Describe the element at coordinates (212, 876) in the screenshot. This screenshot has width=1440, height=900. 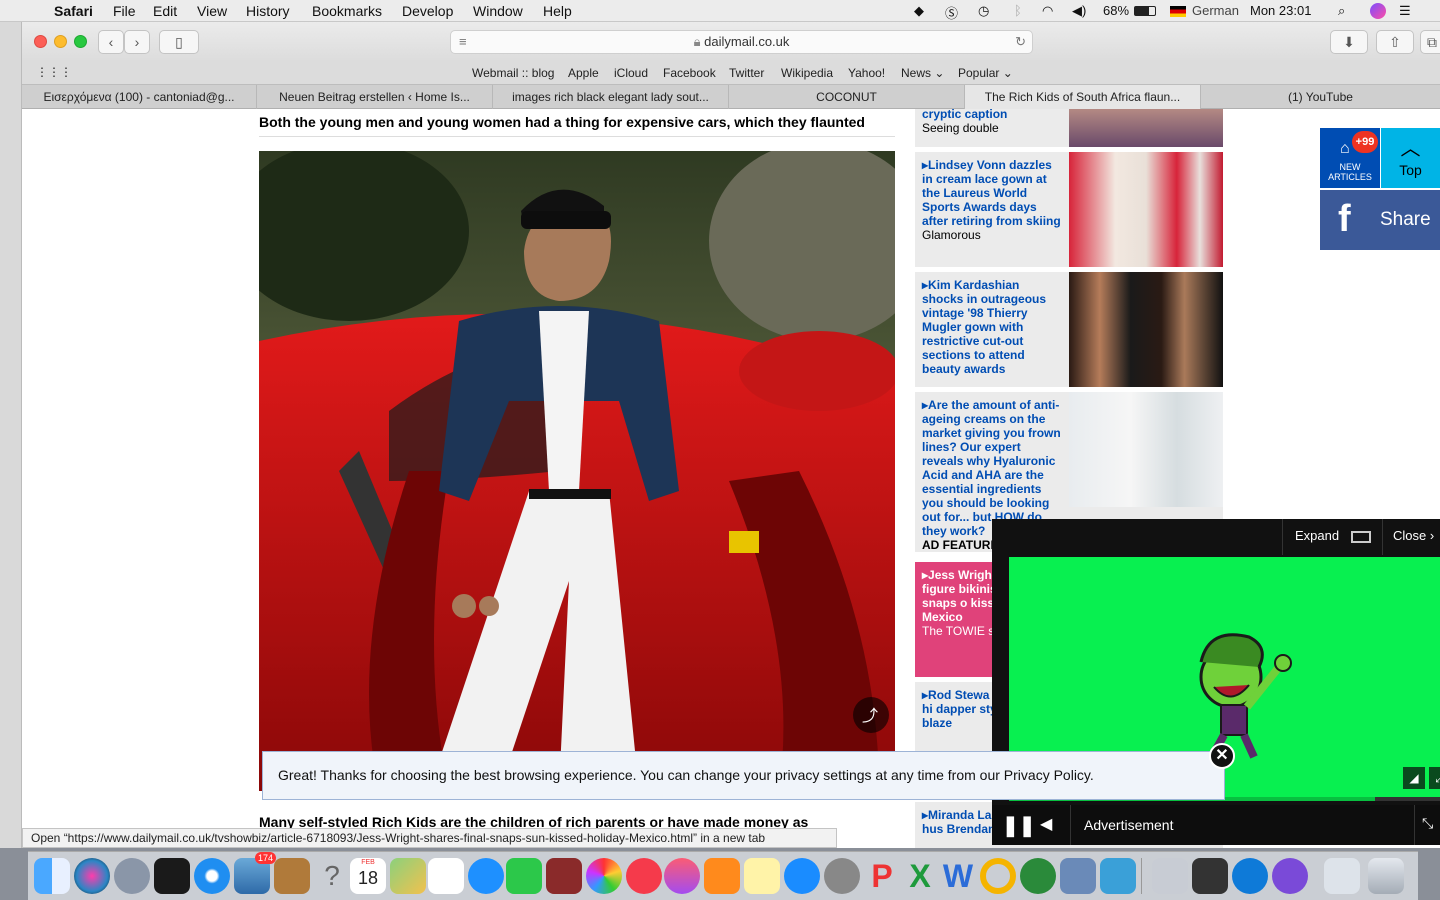
I see `safari-icon` at that location.